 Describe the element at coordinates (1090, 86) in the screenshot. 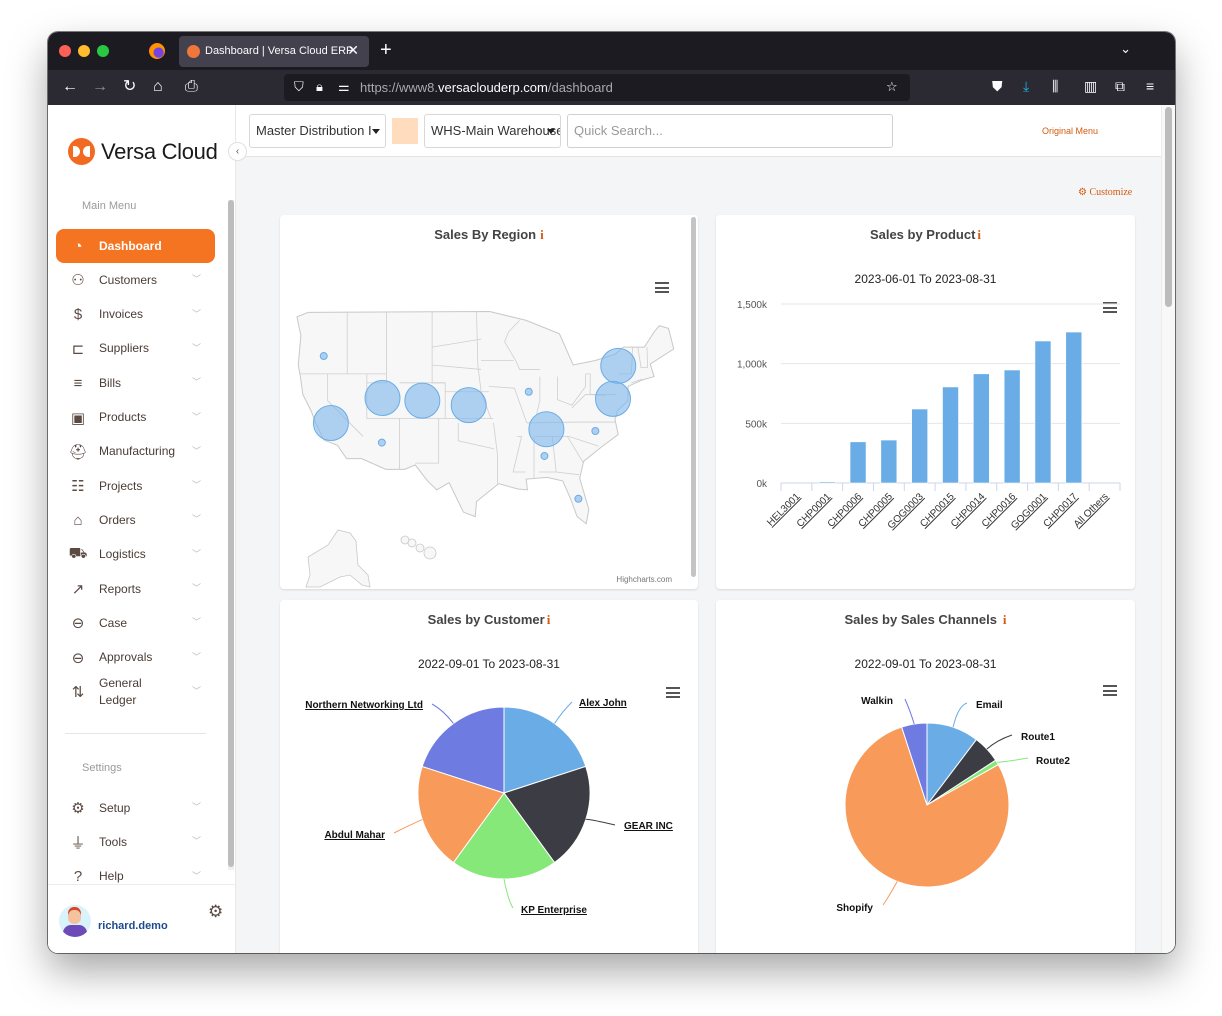

I see `reader-view-icon: ▥` at that location.